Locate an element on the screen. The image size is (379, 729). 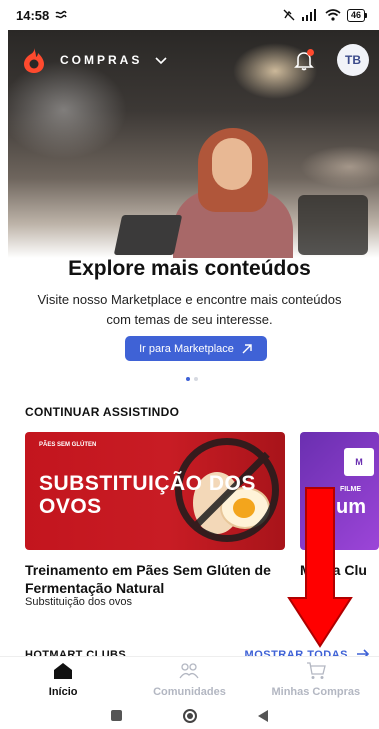
chevron-down-icon is located at coordinates (161, 61).